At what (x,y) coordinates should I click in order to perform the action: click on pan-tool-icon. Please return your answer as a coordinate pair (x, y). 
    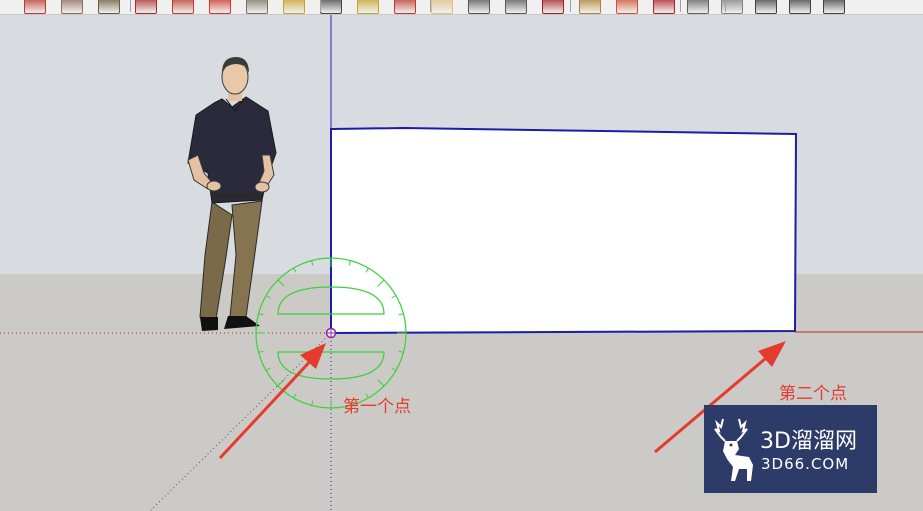
    Looking at the image, I should click on (442, 7).